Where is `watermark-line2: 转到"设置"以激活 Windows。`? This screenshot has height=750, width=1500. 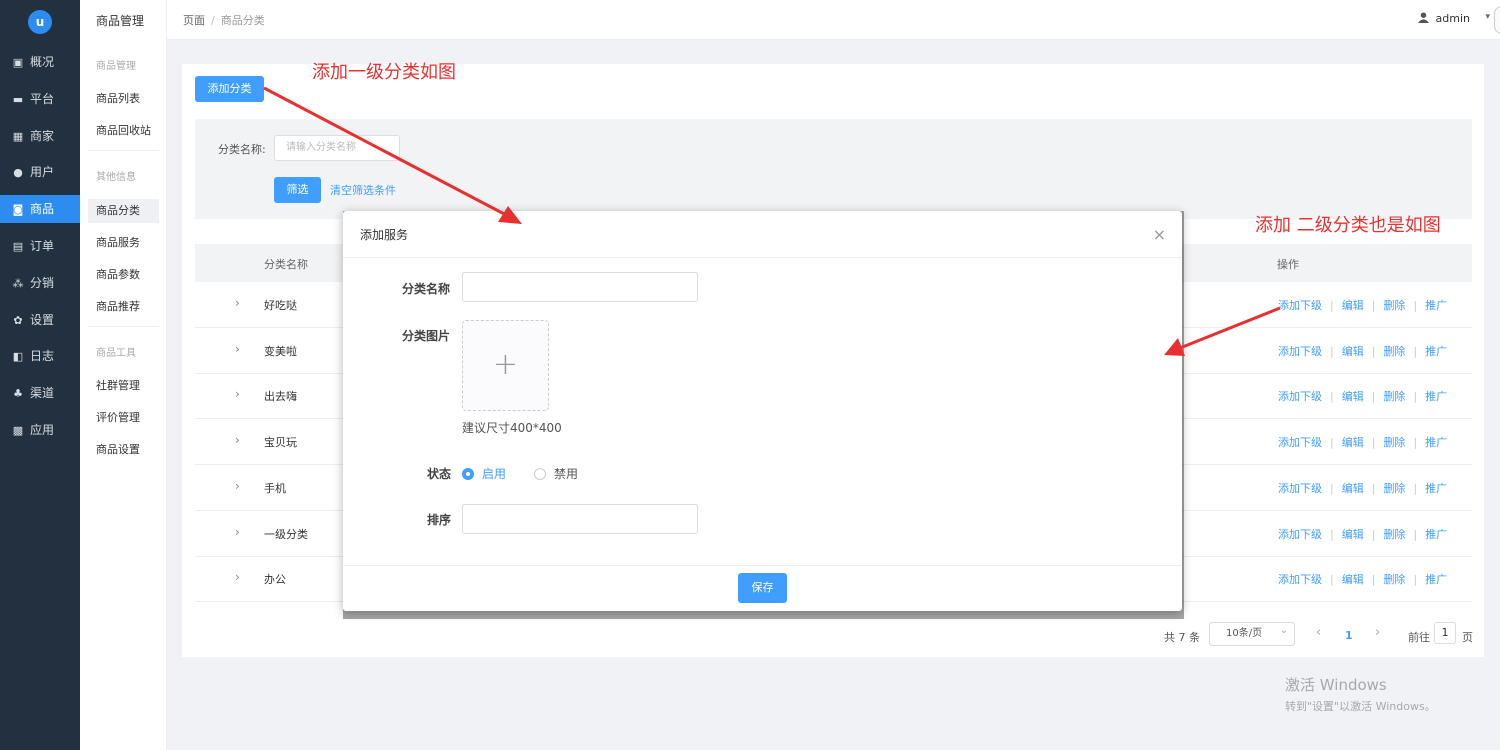
watermark-line2: 转到"设置"以激活 Windows。 is located at coordinates (1360, 706).